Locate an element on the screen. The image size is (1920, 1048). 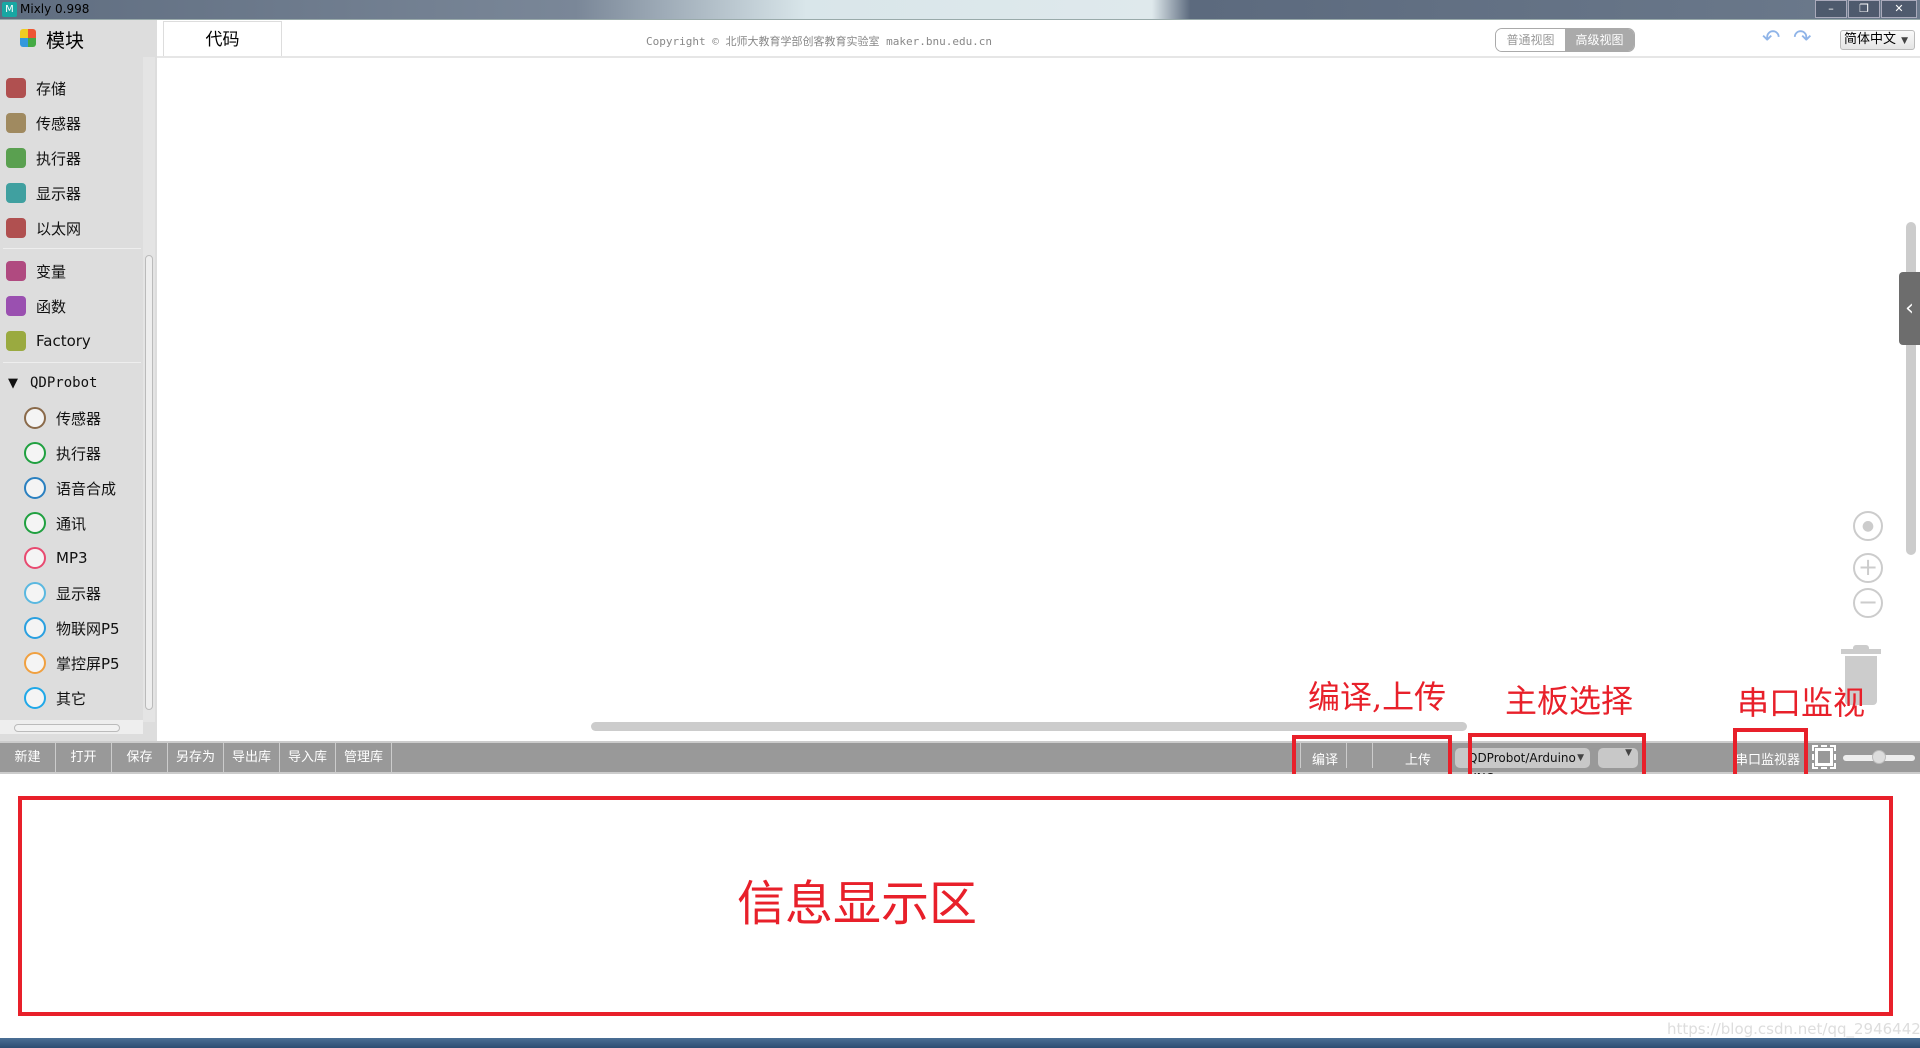
toolbar-button: 保存 is located at coordinates (140, 757).